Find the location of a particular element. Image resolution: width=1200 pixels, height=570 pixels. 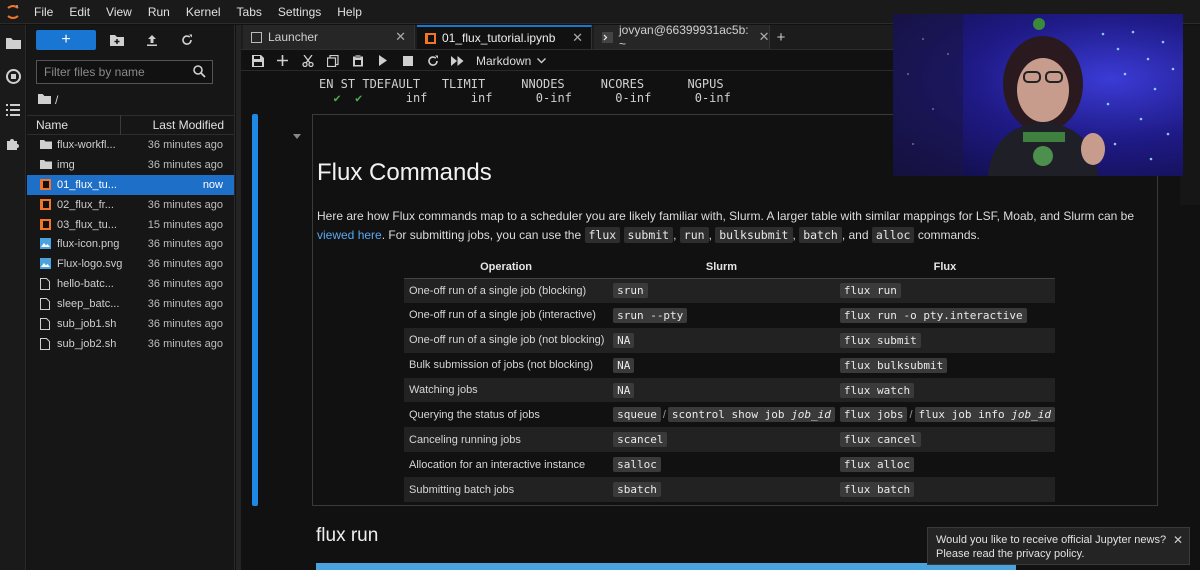

paragraph-text: . For submitting jobs, you can use the is located at coordinates (481, 235).